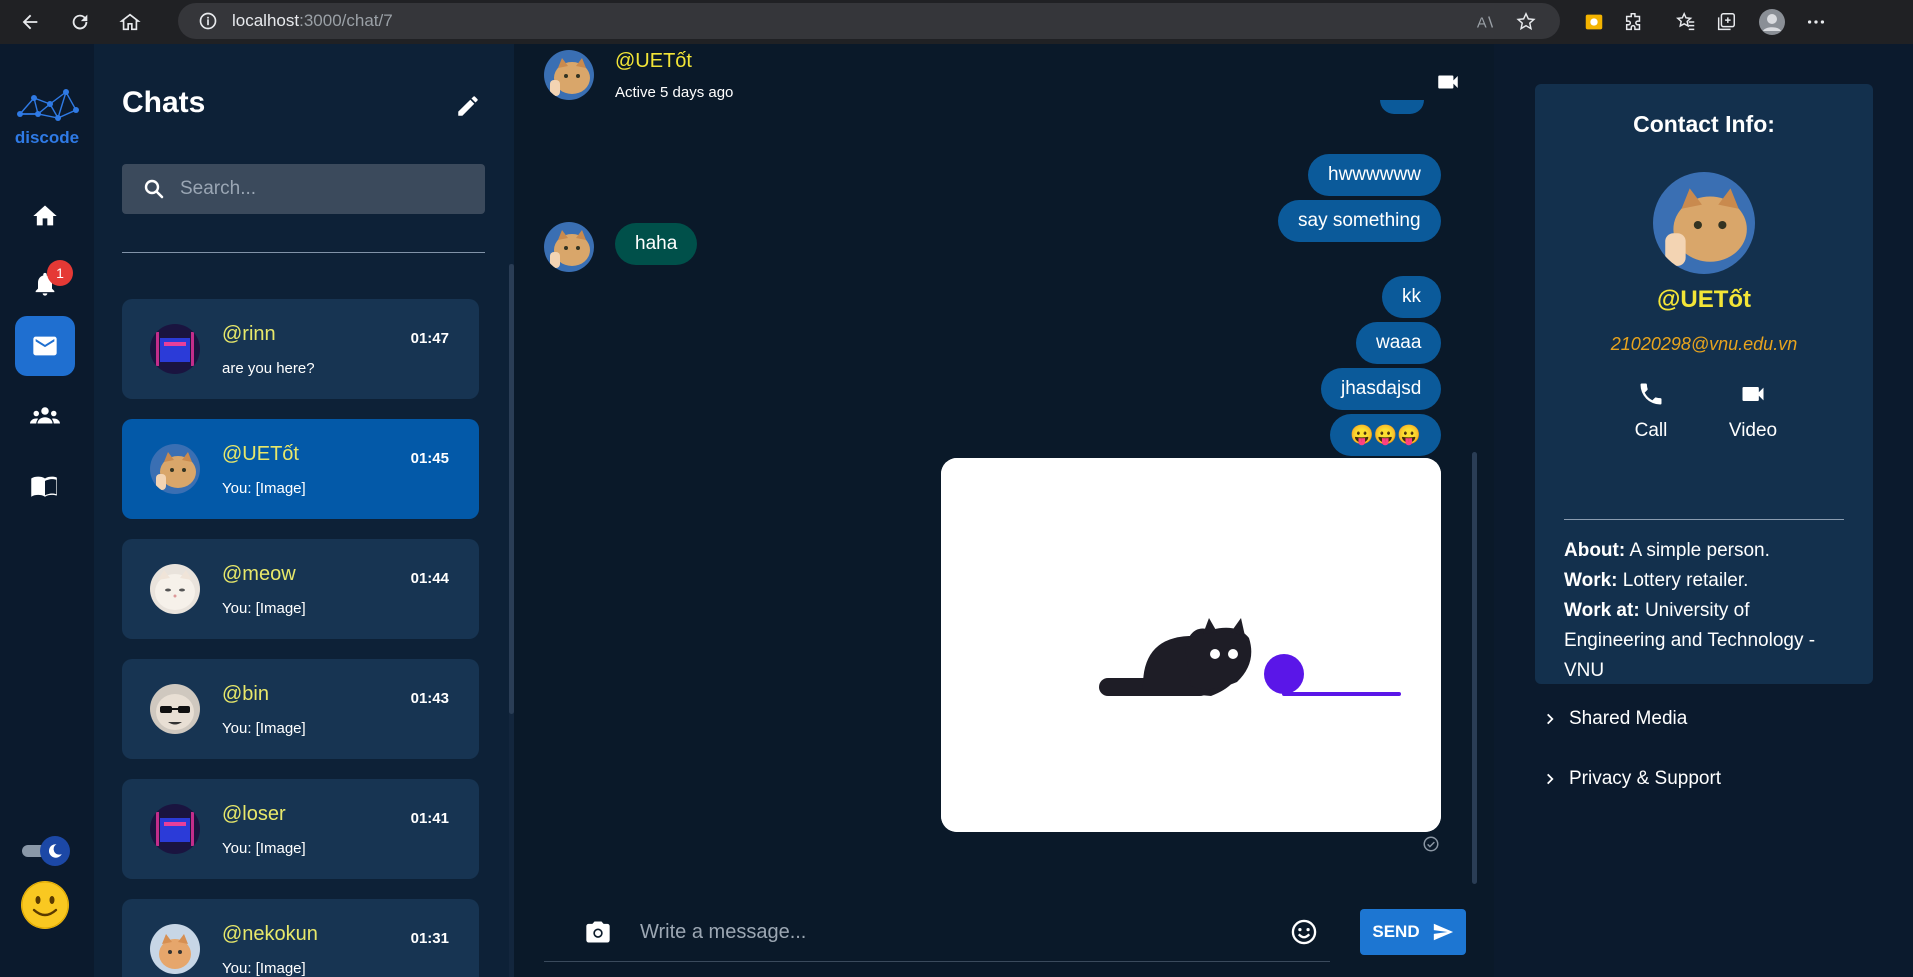  Describe the element at coordinates (320, 189) in the screenshot. I see `search-input` at that location.